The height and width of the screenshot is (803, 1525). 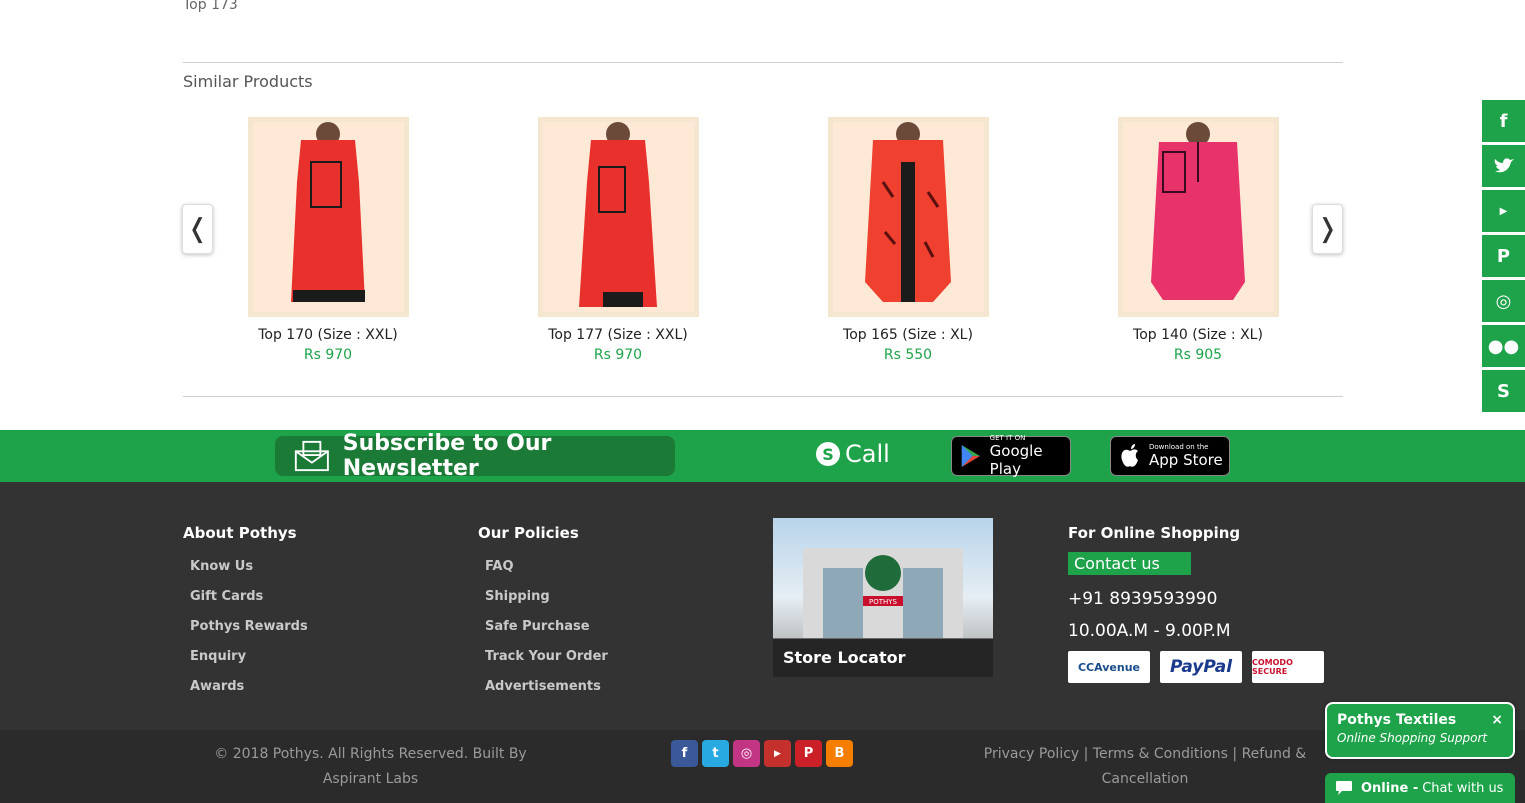 I want to click on chat-bar: Online - Chat with us, so click(x=1420, y=788).